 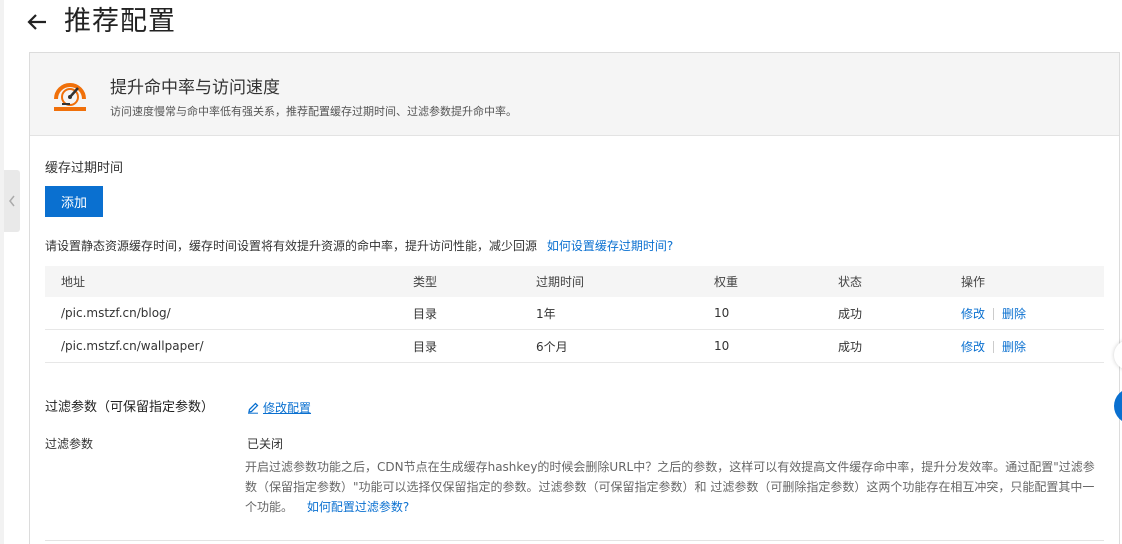 I want to click on filter-help-link: 如何配置过滤参数?, so click(x=358, y=507).